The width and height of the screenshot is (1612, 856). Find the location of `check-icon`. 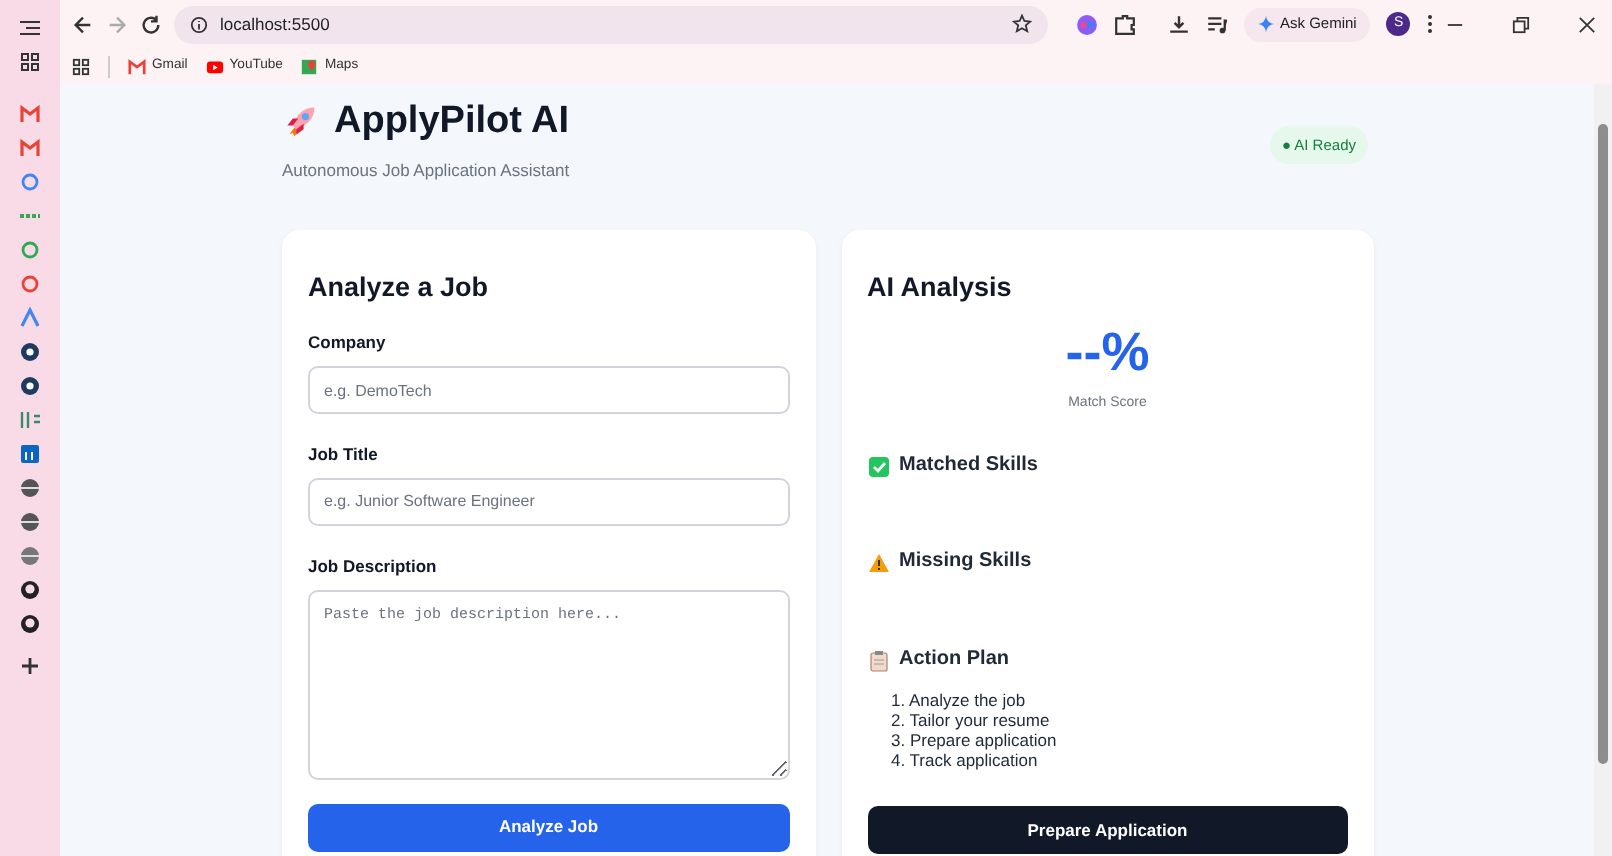

check-icon is located at coordinates (878, 466).